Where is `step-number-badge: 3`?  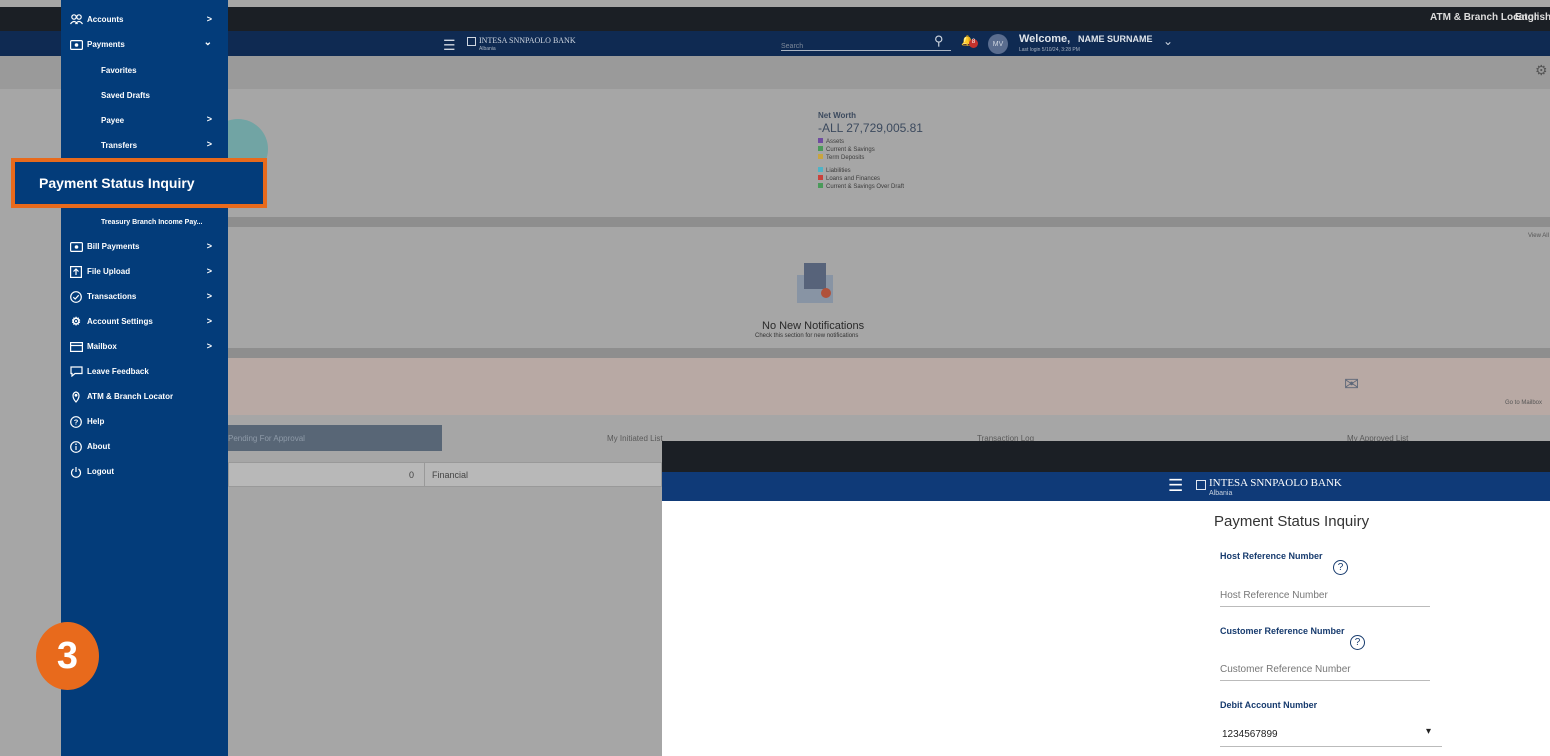 step-number-badge: 3 is located at coordinates (67, 656).